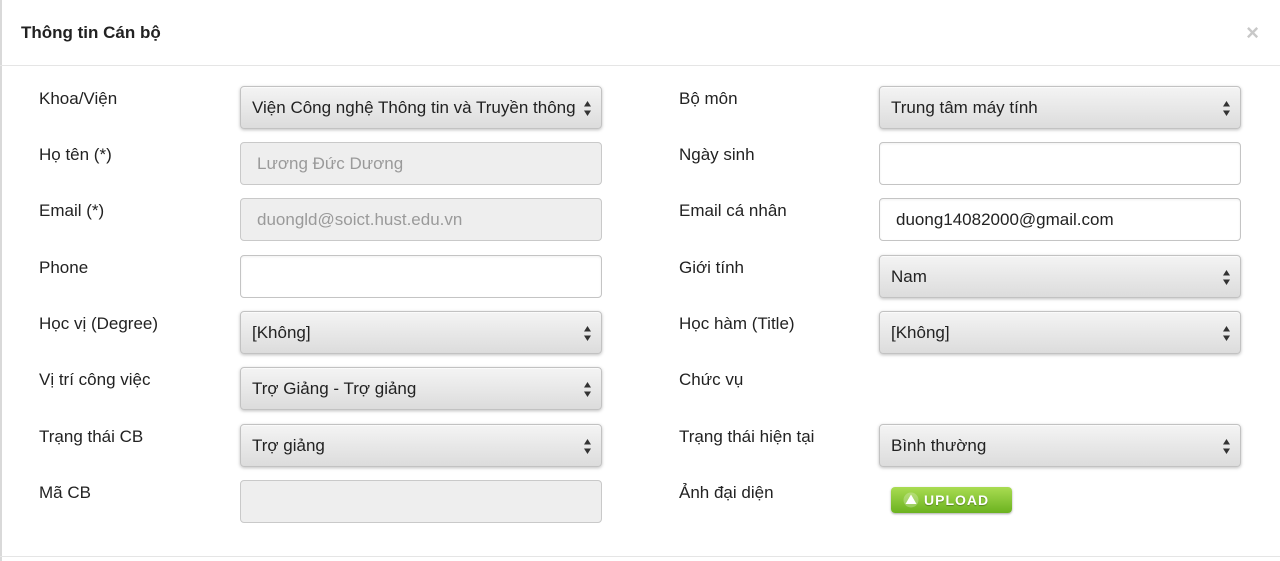 The height and width of the screenshot is (561, 1280). Describe the element at coordinates (747, 436) in the screenshot. I see `current-status-label: Trạng thái hiện tại` at that location.